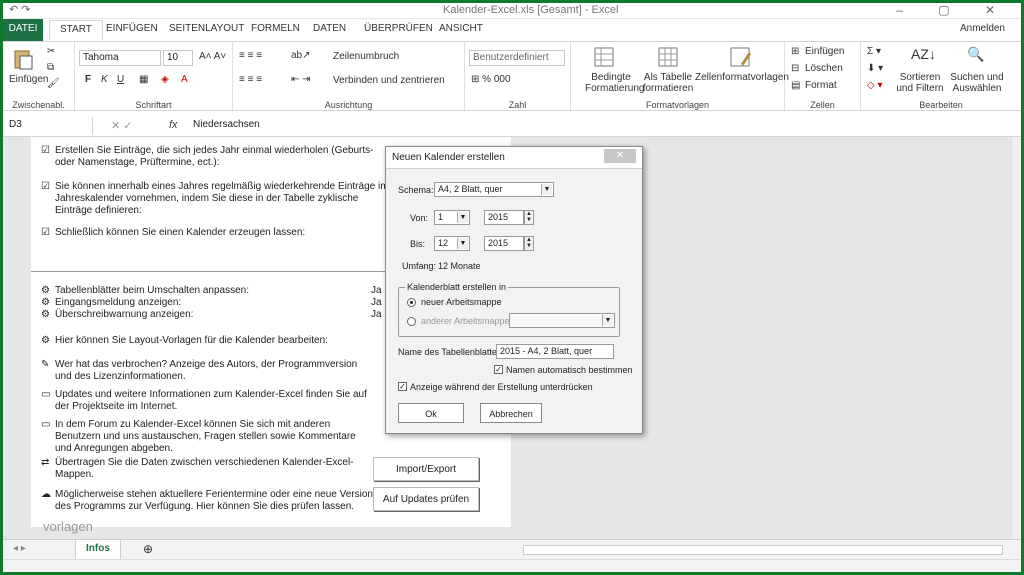 Image resolution: width=1024 pixels, height=575 pixels. What do you see at coordinates (23, 30) in the screenshot?
I see `tab-file: DATEI` at bounding box center [23, 30].